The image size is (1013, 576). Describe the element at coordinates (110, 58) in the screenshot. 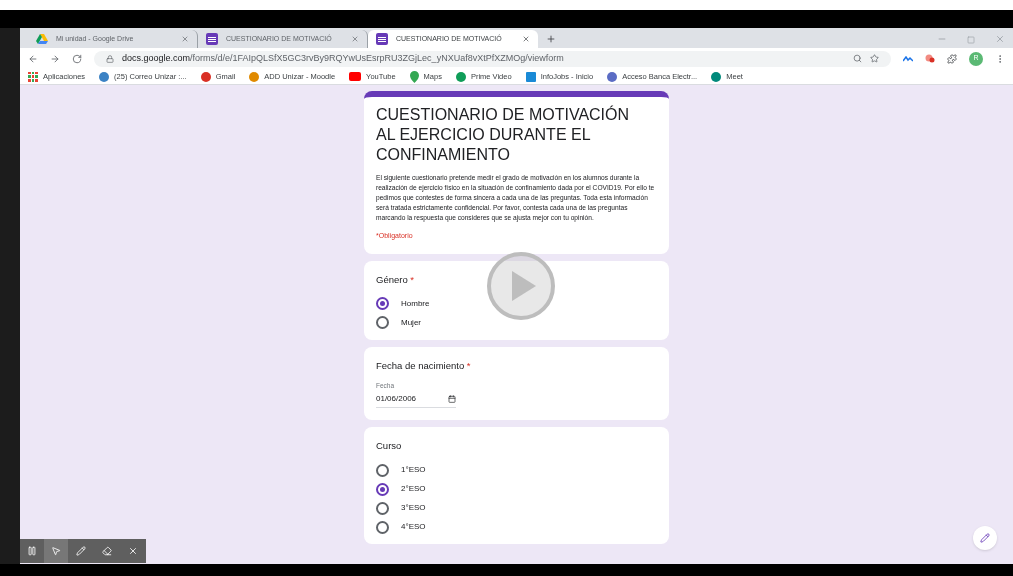

I see `lock-icon` at that location.